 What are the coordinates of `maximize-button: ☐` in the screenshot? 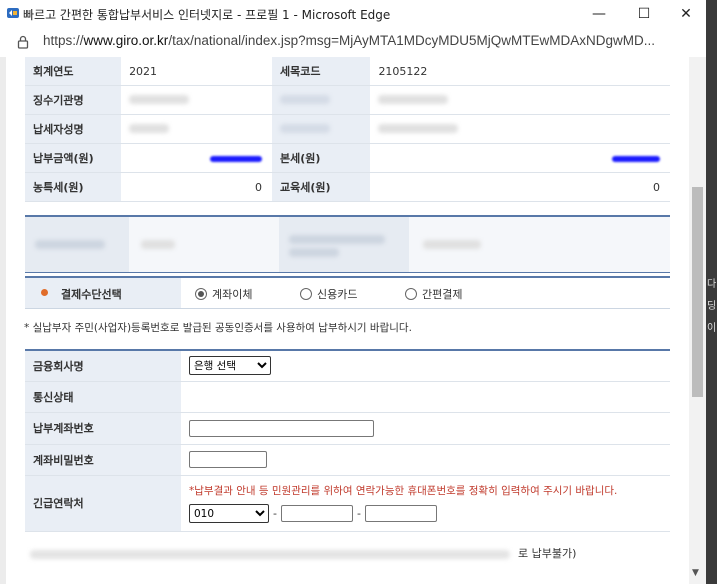 It's located at (644, 13).